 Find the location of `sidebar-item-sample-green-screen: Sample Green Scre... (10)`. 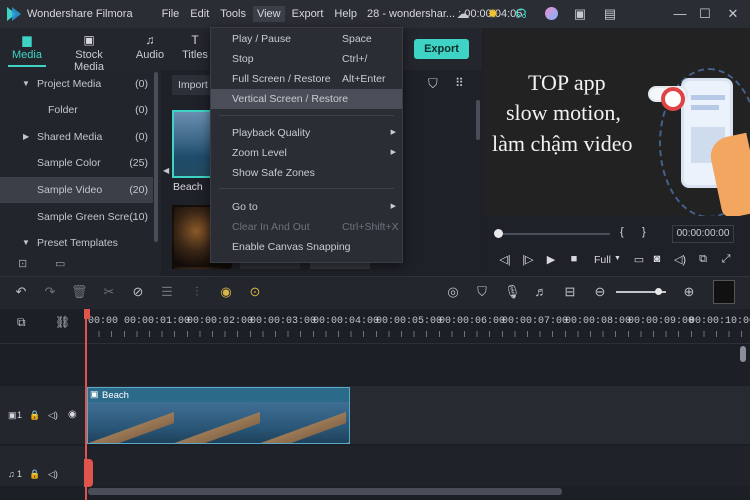

sidebar-item-sample-green-screen: Sample Green Scre... (10) is located at coordinates (76, 217).